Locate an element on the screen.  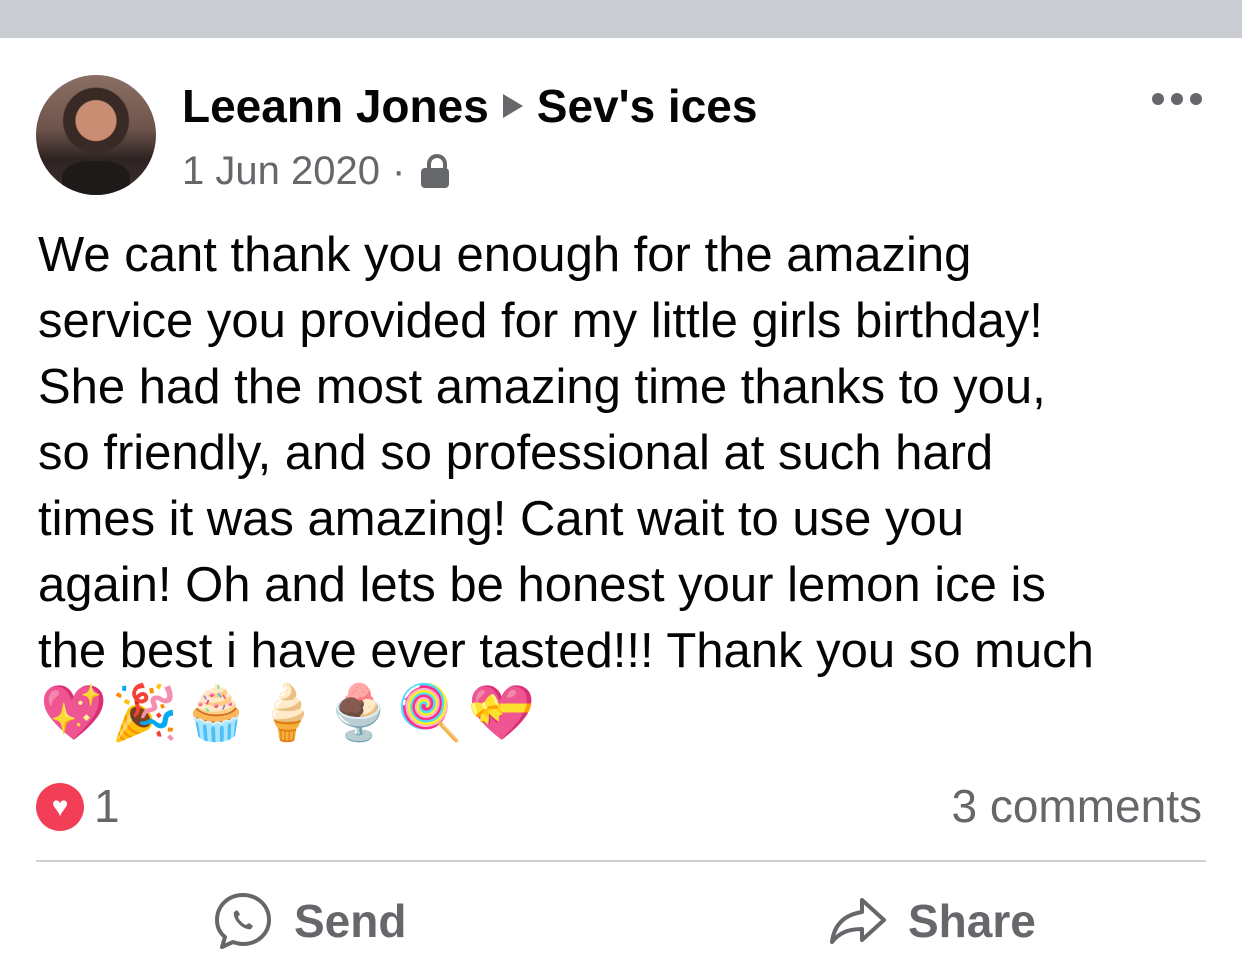
party-popper-emoji: 🎉 is located at coordinates (145, 712).